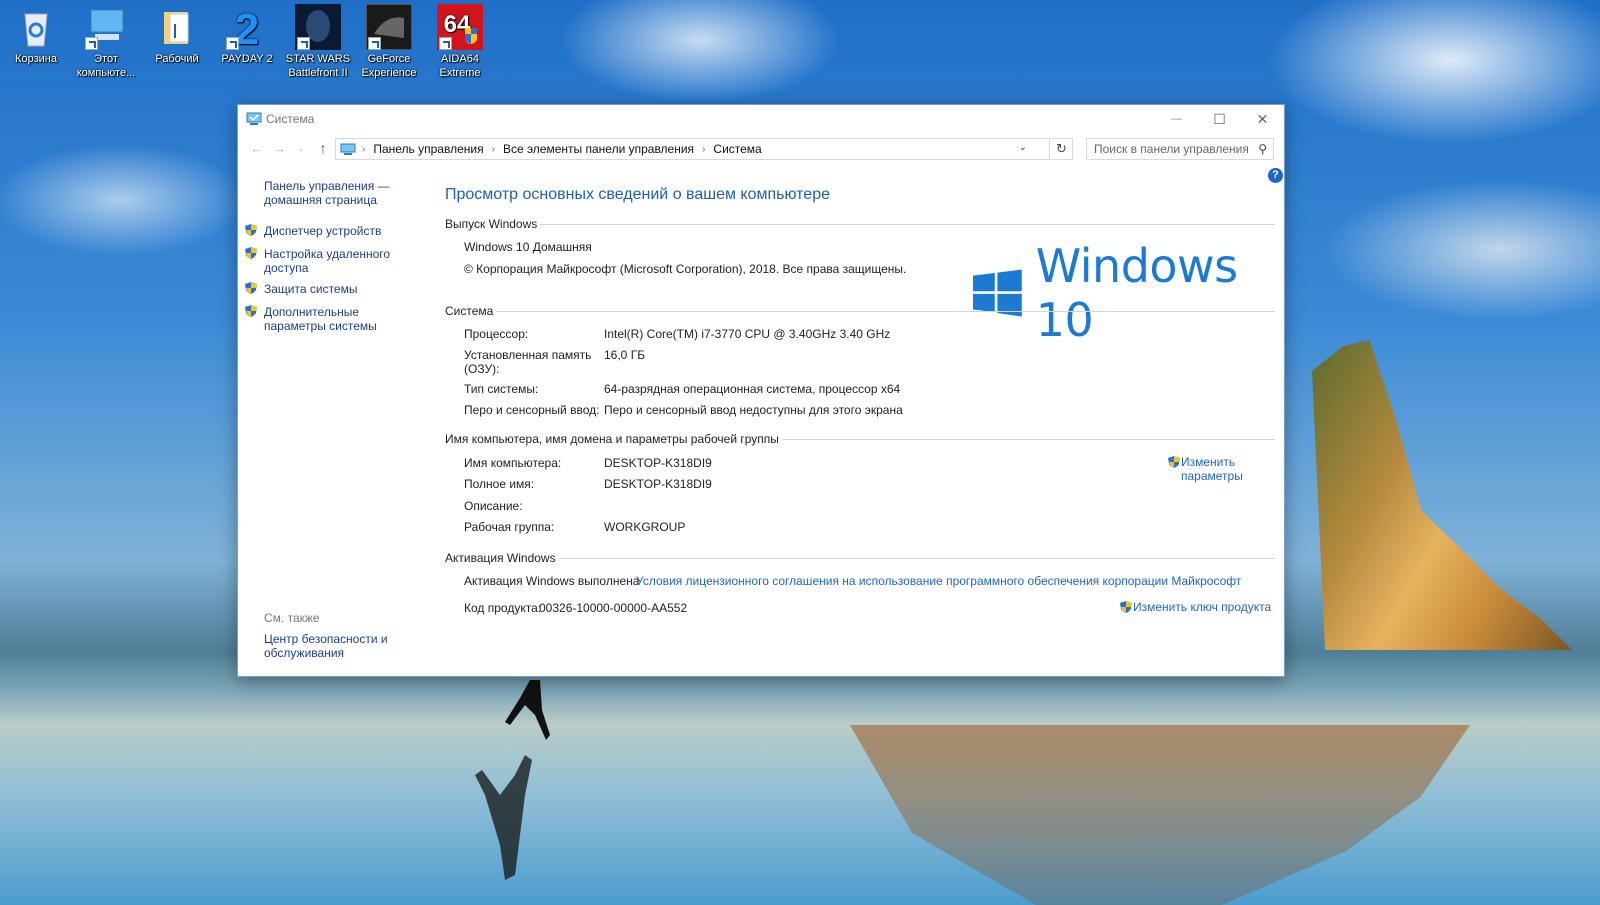  I want to click on breadcrumb-control-panel: Панель управления, so click(428, 149).